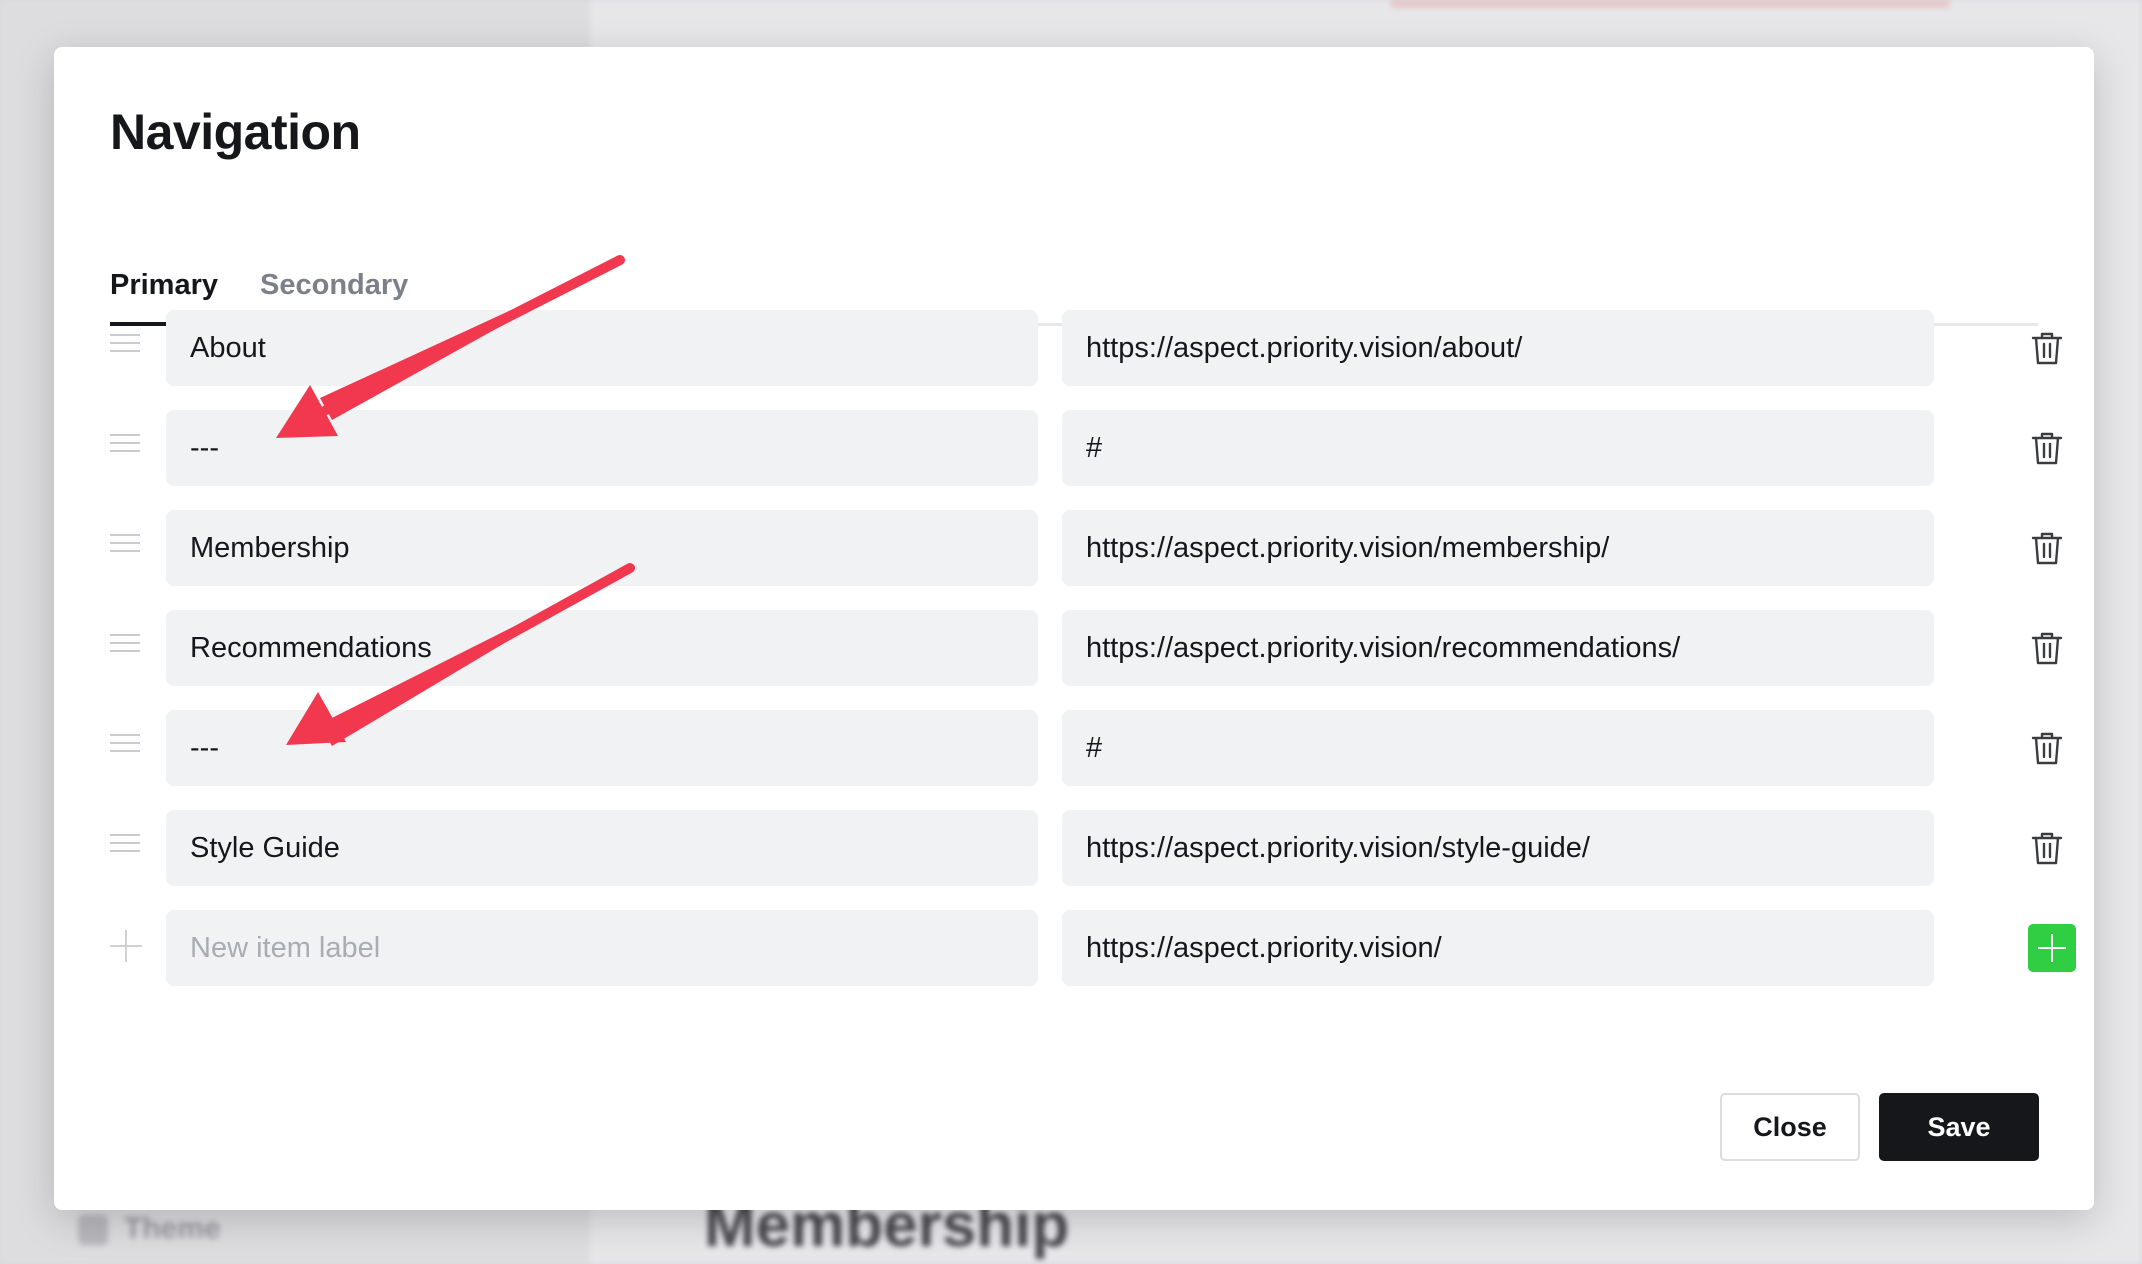 The height and width of the screenshot is (1264, 2142). Describe the element at coordinates (602, 548) in the screenshot. I see `item-label-input: Membership` at that location.